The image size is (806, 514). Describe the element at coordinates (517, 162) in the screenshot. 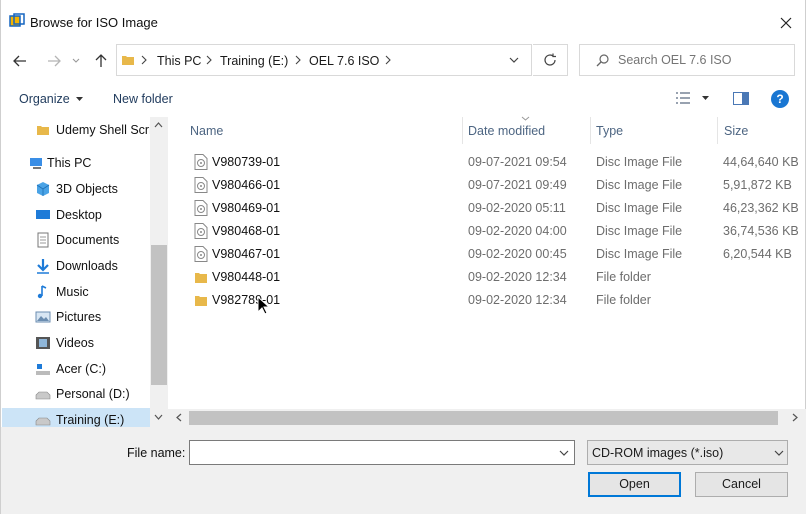

I see `file-date: 09-07-2021 09:54` at that location.